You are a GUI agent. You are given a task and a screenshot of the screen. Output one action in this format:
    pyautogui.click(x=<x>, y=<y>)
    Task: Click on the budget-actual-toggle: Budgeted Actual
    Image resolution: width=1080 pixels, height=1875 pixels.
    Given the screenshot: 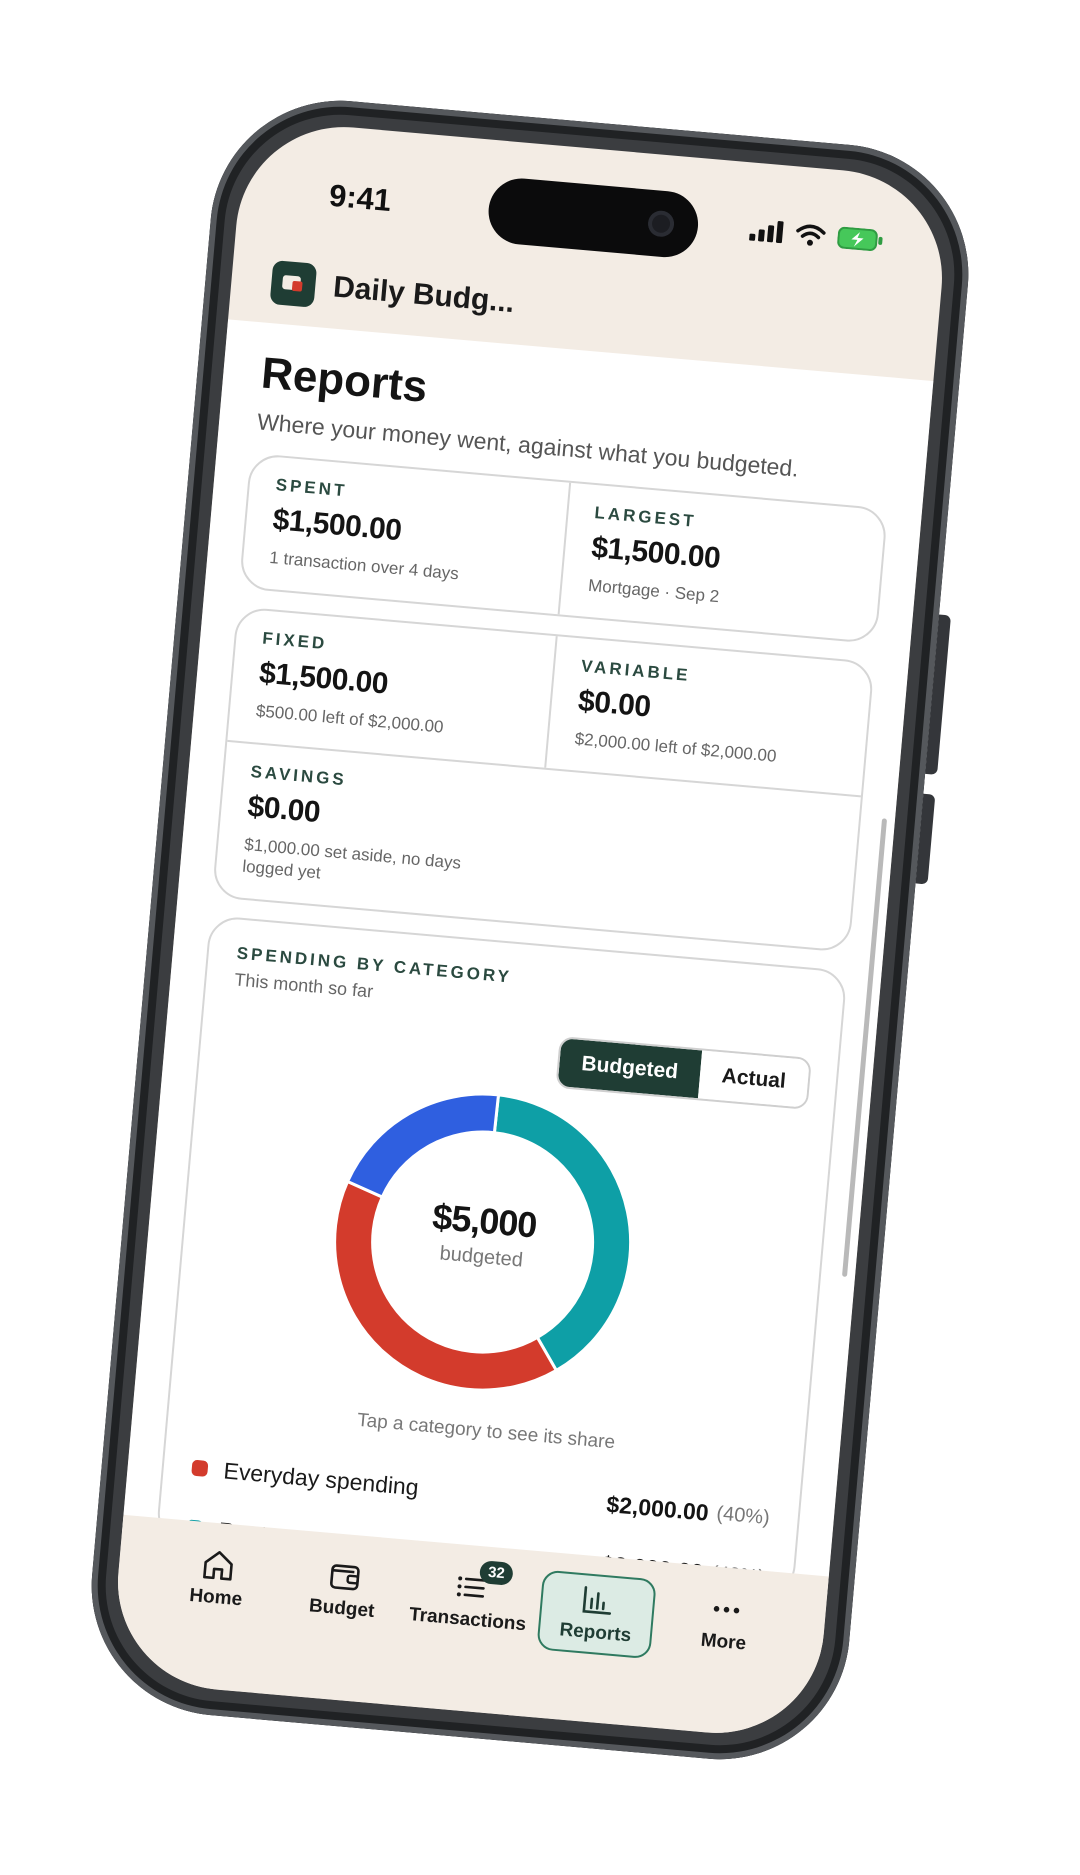 What is the action you would take?
    pyautogui.click(x=683, y=1073)
    